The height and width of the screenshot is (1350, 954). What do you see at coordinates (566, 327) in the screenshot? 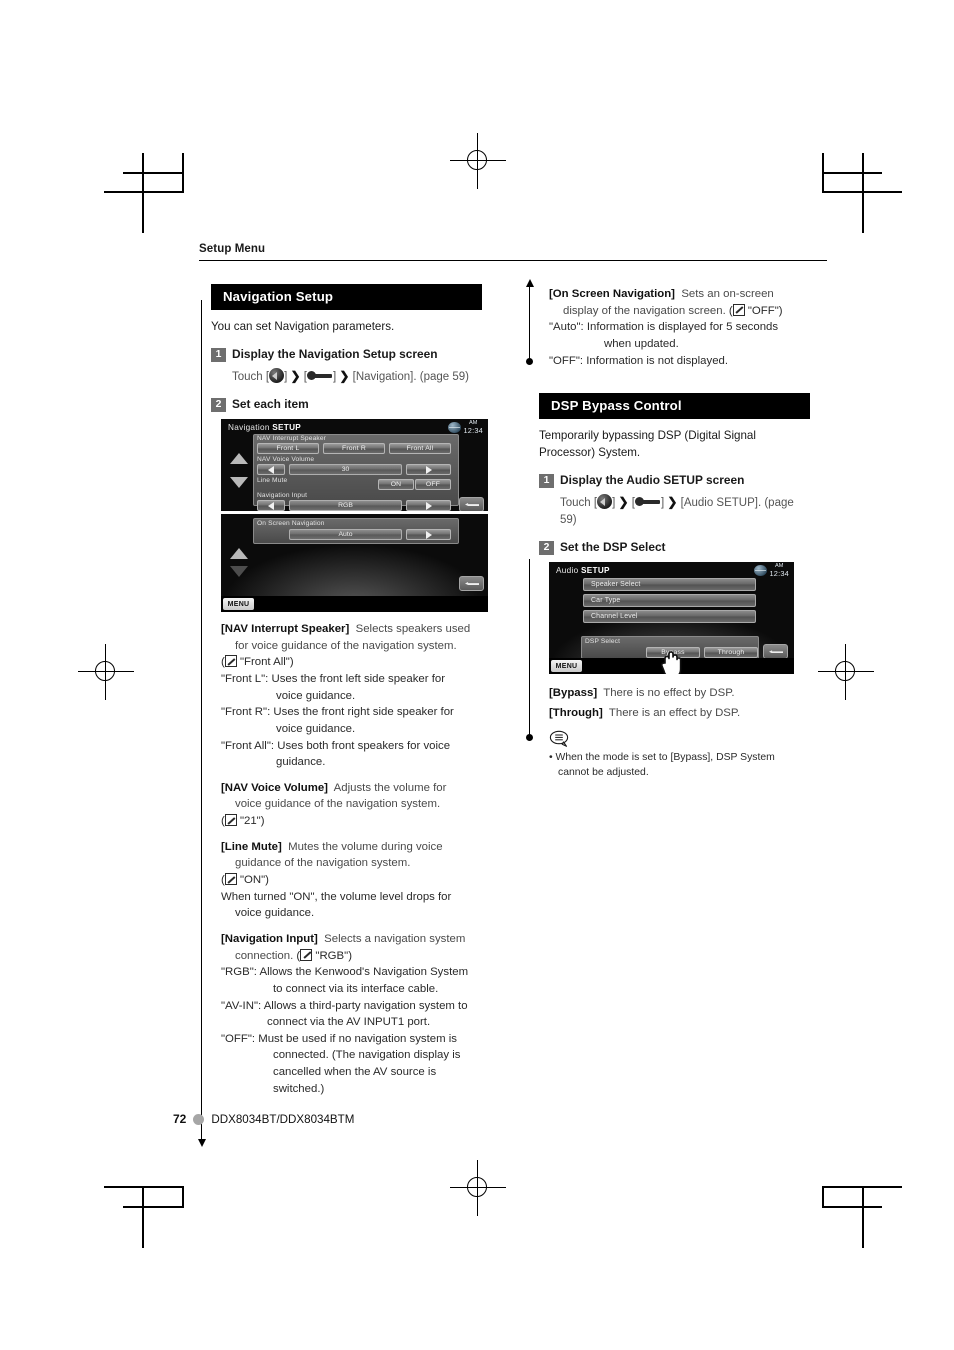
I see `option-name-auto: "Auto":` at bounding box center [566, 327].